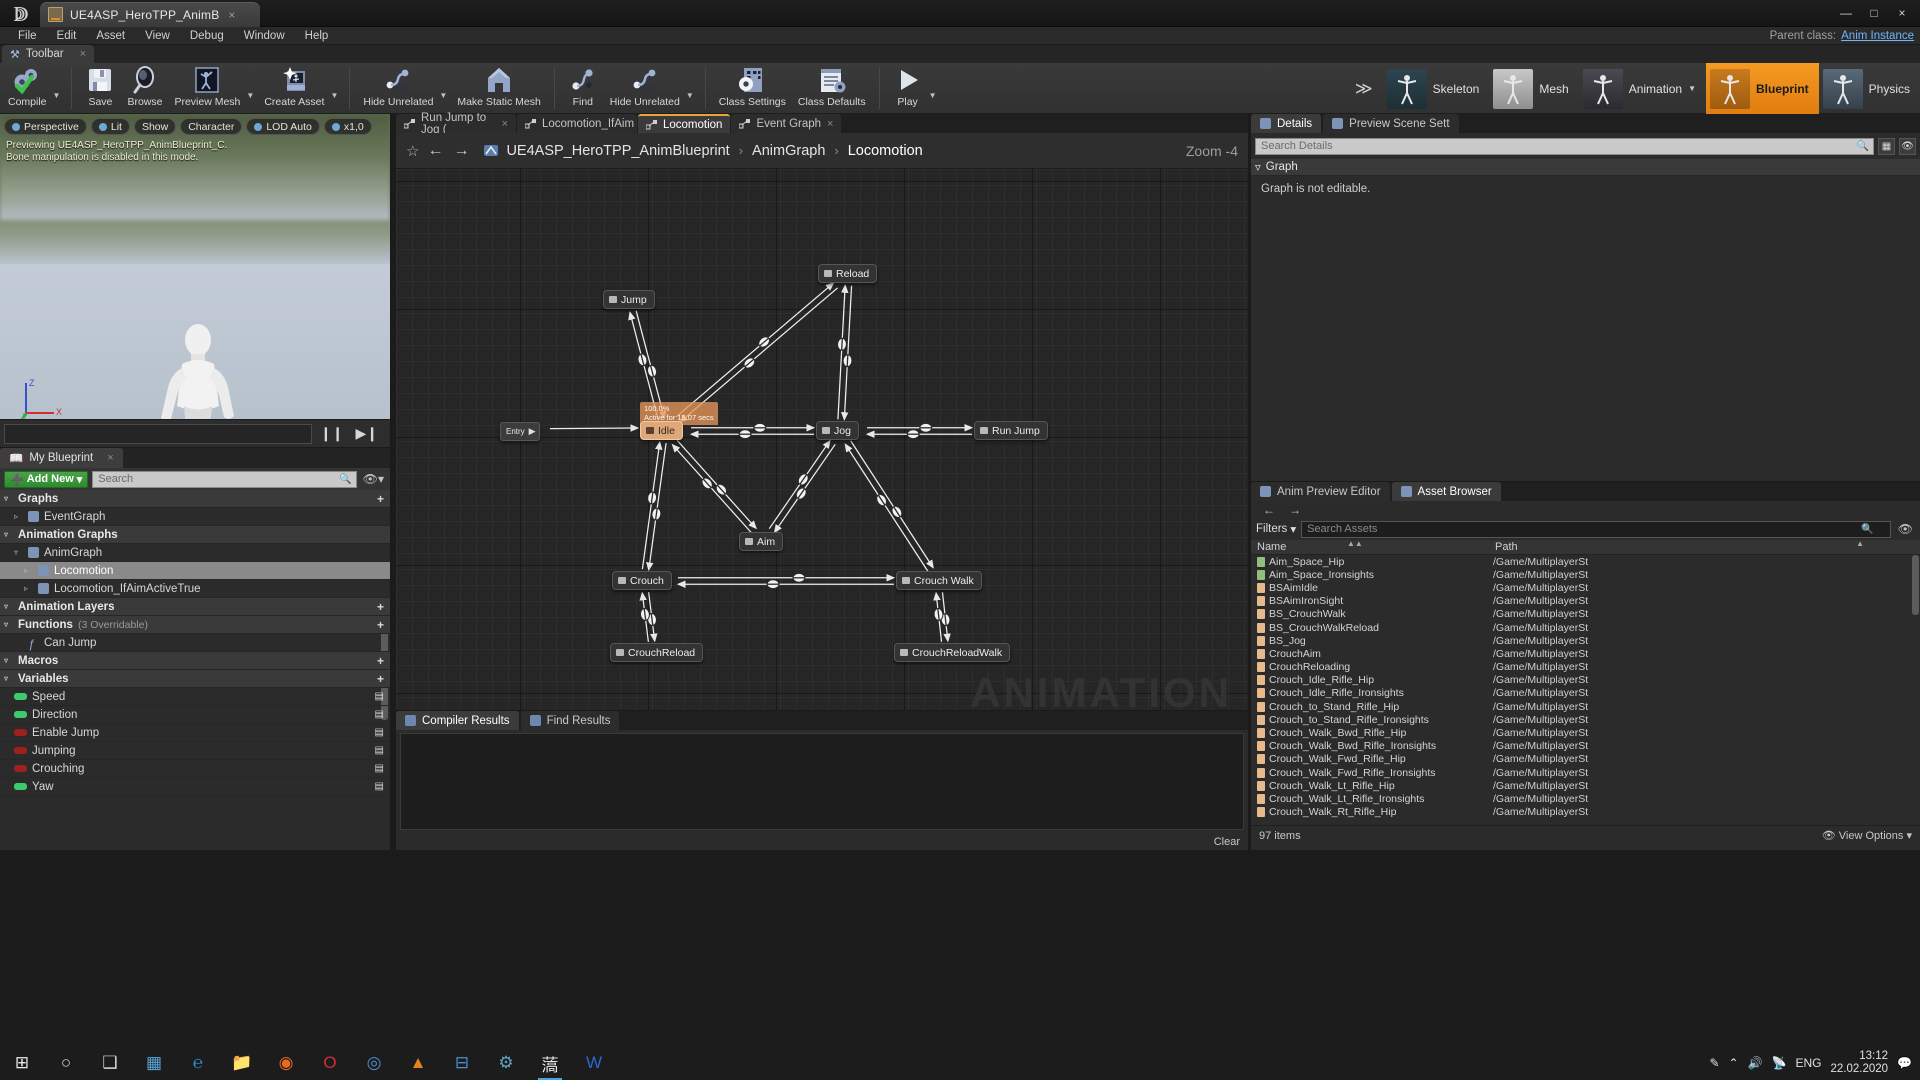 This screenshot has height=1080, width=1920. I want to click on variable-item-speed: Speed ▤, so click(195, 697).